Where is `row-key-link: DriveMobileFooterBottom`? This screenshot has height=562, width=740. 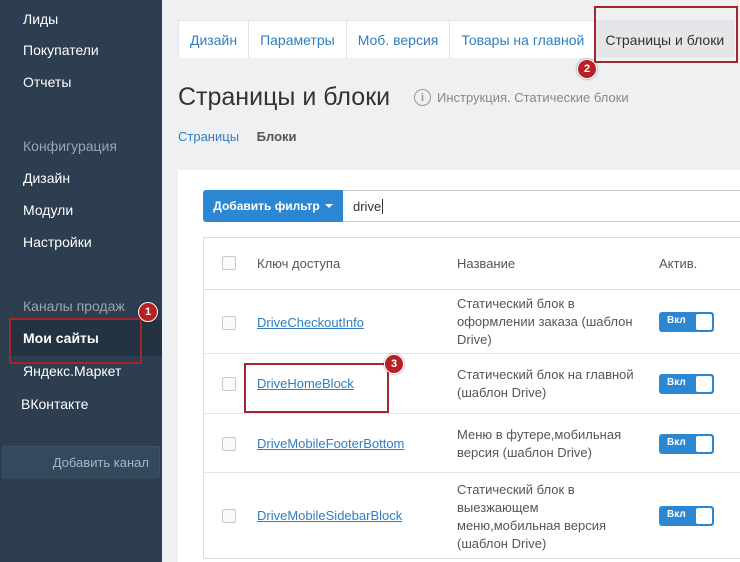 row-key-link: DriveMobileFooterBottom is located at coordinates (330, 443).